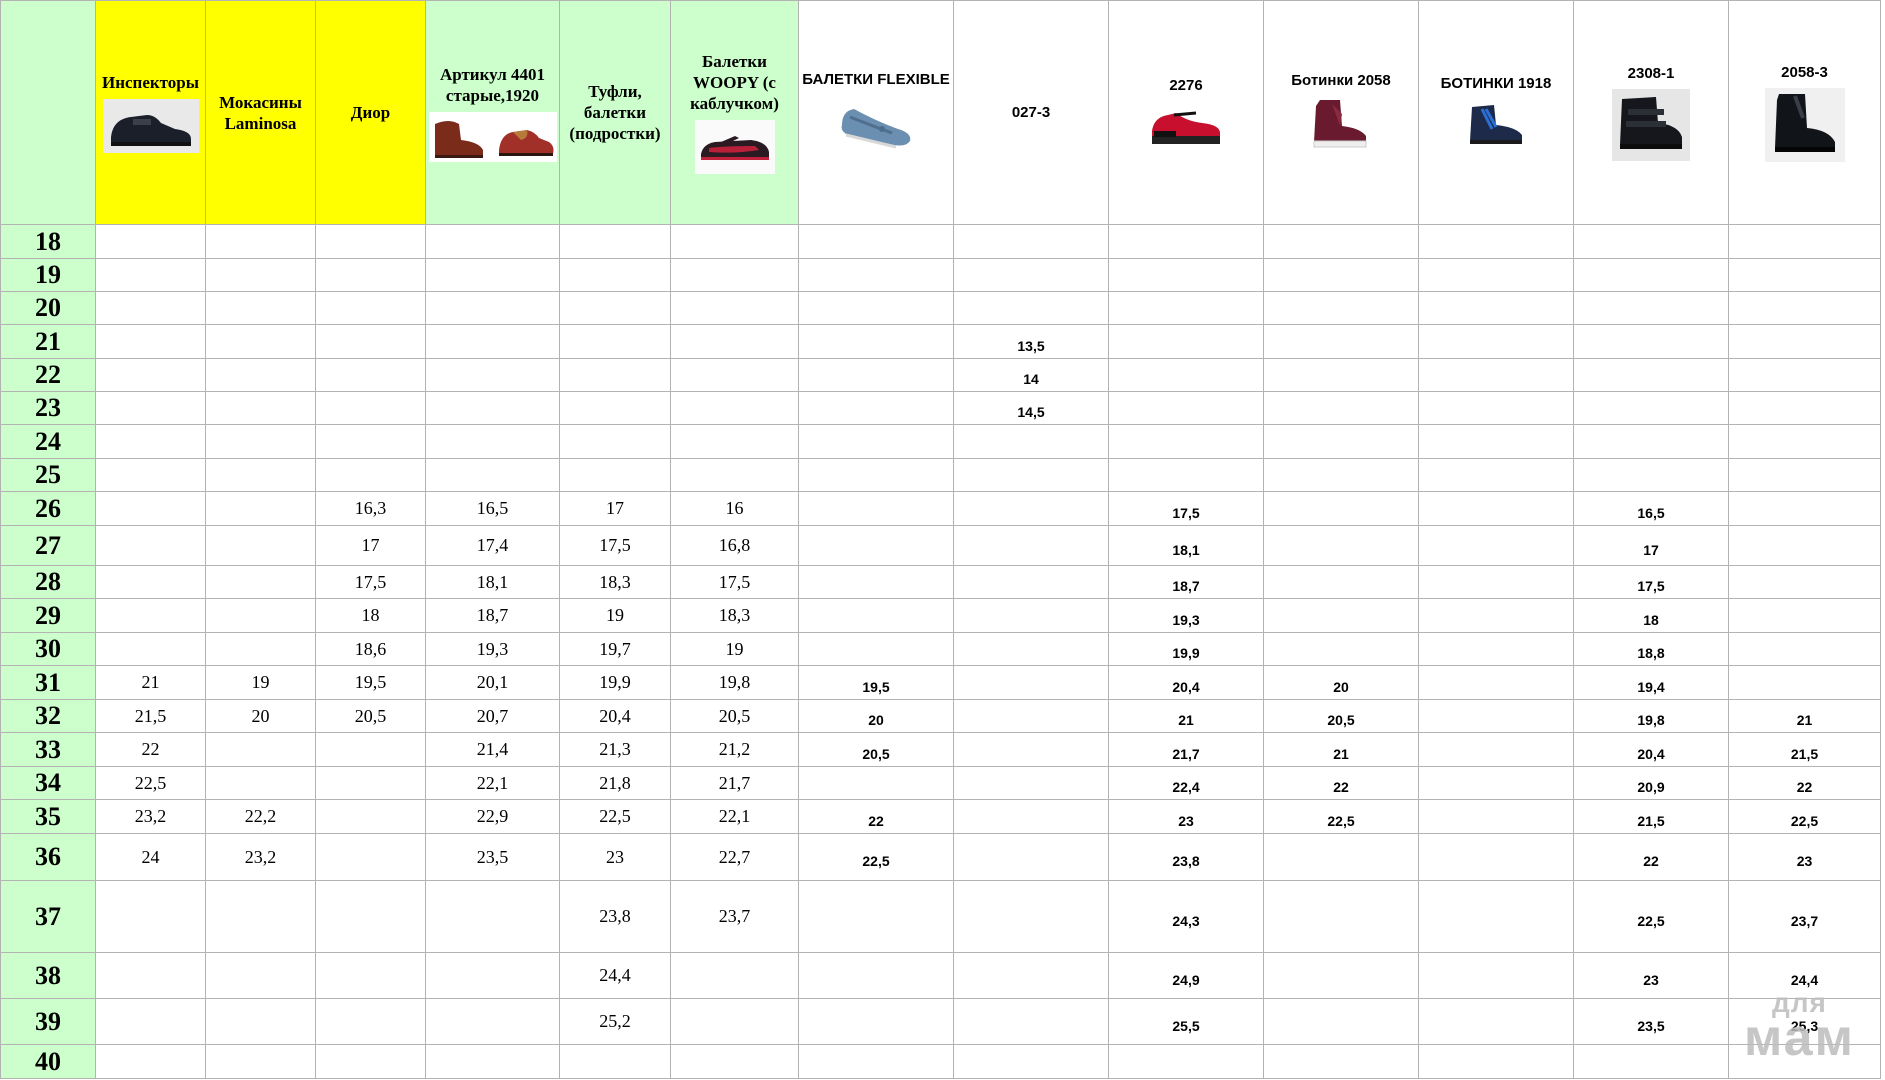 The image size is (1885, 1080). Describe the element at coordinates (260, 716) in the screenshot. I see `size-value-cell: 20` at that location.